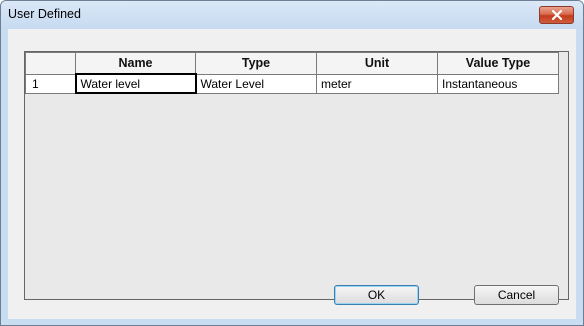 Image resolution: width=584 pixels, height=326 pixels. I want to click on column-header-unit: Unit, so click(377, 63).